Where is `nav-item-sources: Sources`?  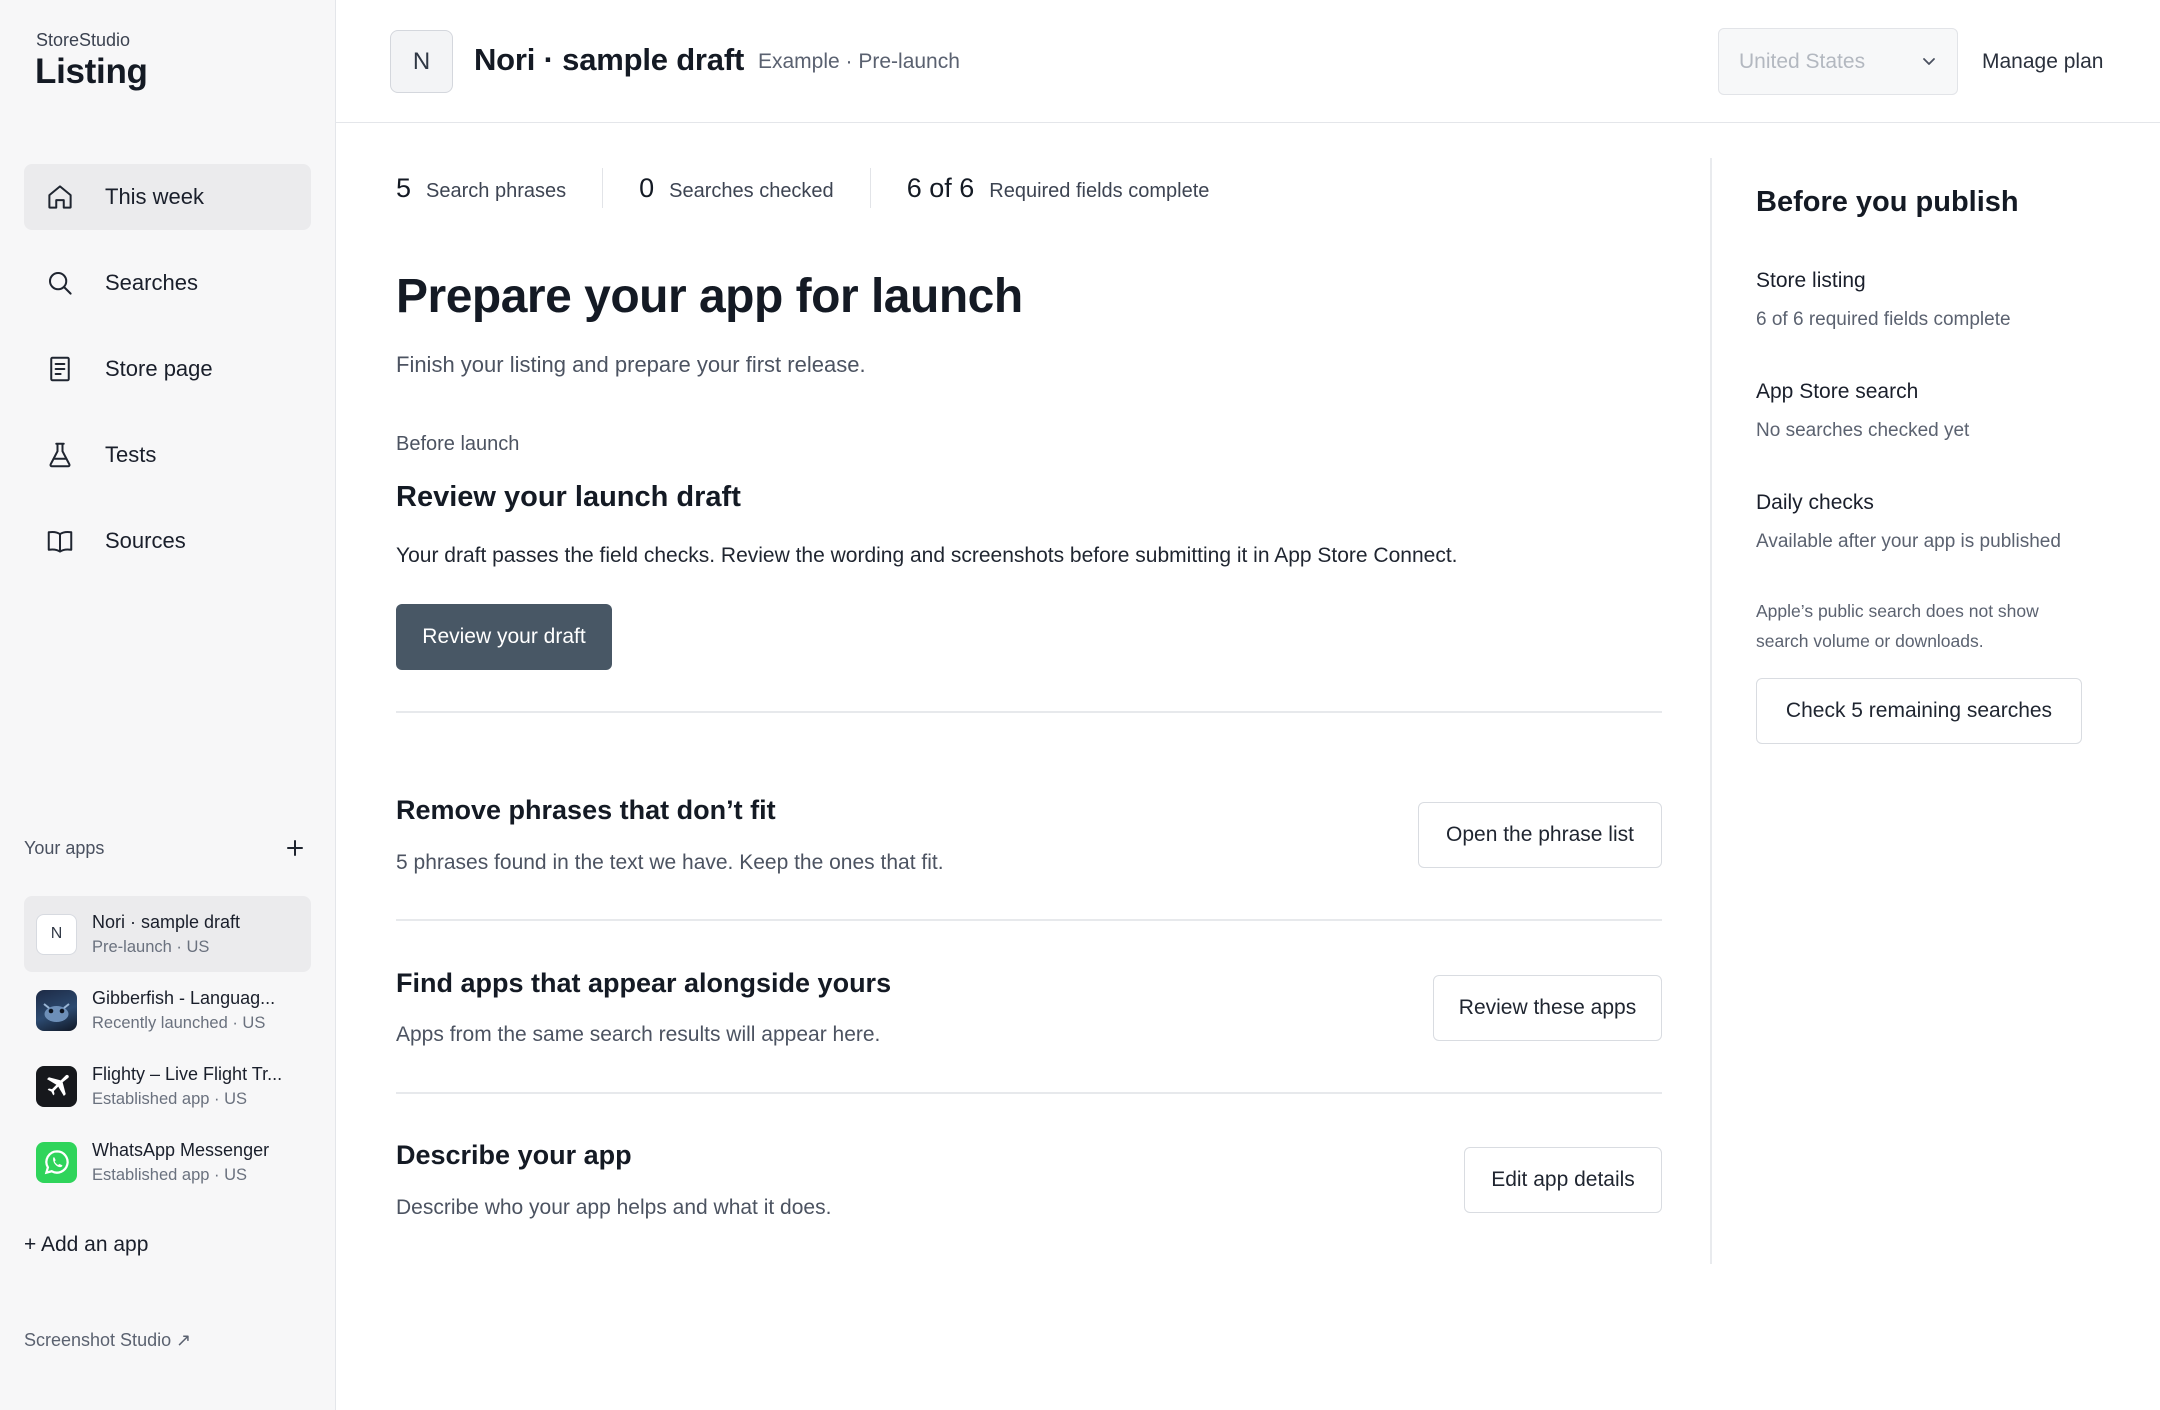
nav-item-sources: Sources is located at coordinates (167, 541).